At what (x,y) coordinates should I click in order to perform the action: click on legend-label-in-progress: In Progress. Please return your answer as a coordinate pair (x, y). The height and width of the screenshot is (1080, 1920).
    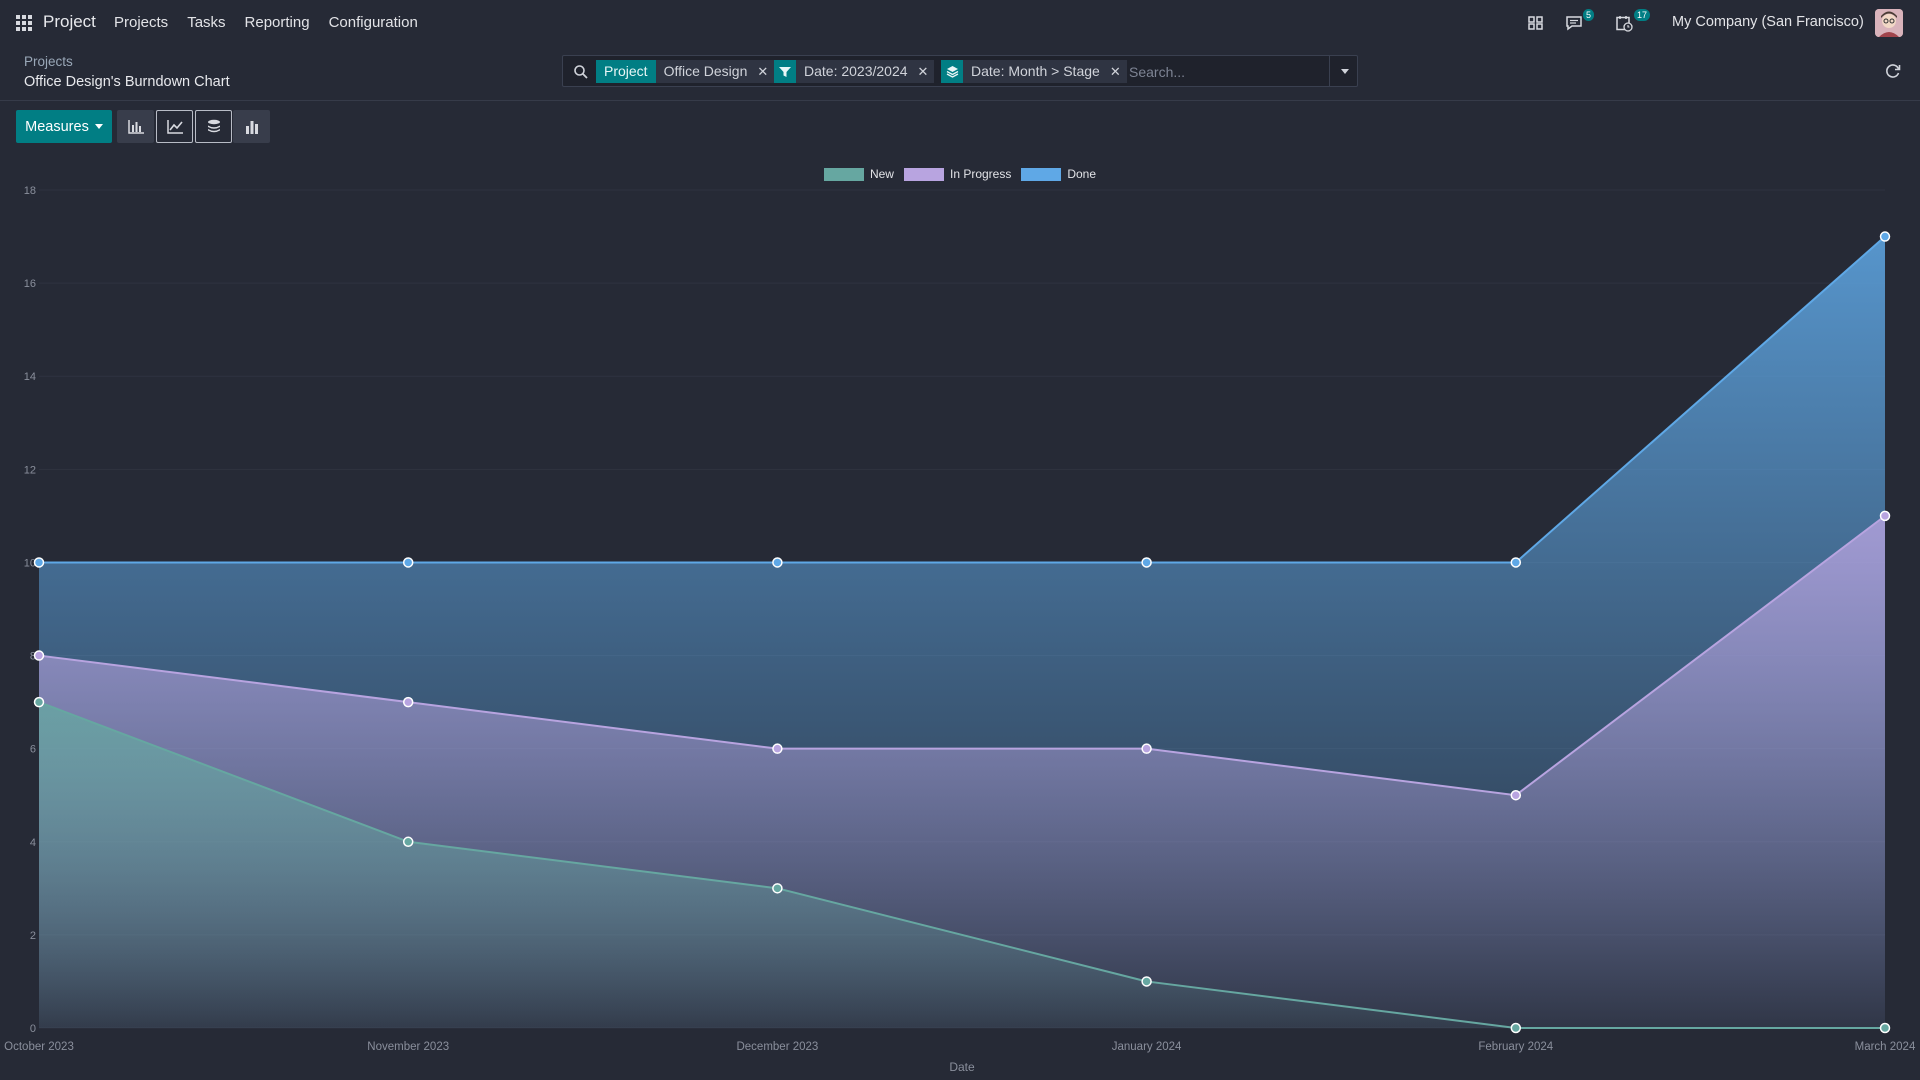
    Looking at the image, I should click on (980, 174).